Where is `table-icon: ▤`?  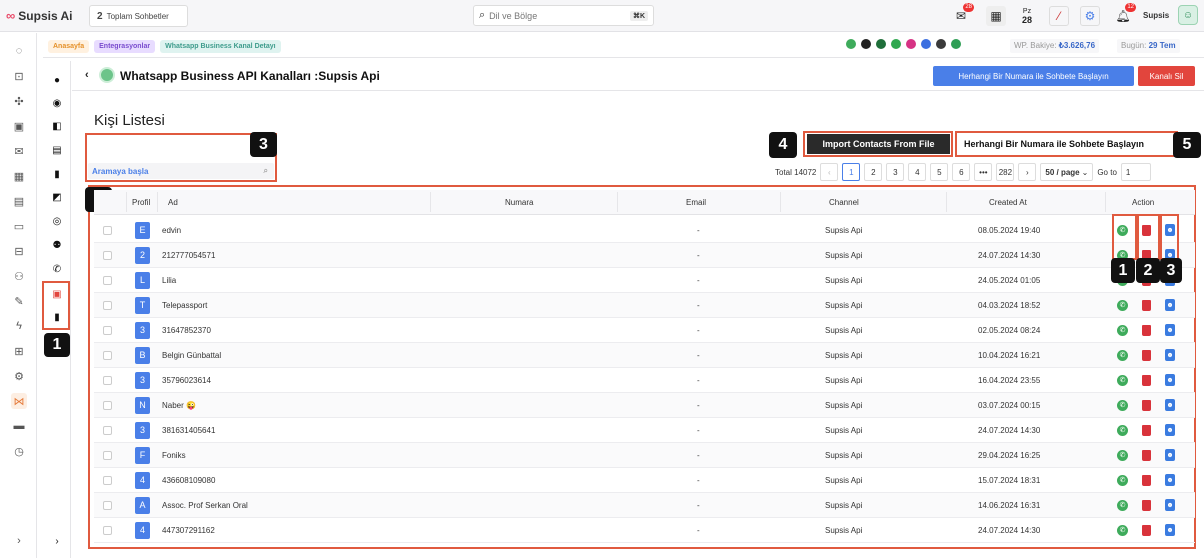 table-icon: ▤ is located at coordinates (57, 150).